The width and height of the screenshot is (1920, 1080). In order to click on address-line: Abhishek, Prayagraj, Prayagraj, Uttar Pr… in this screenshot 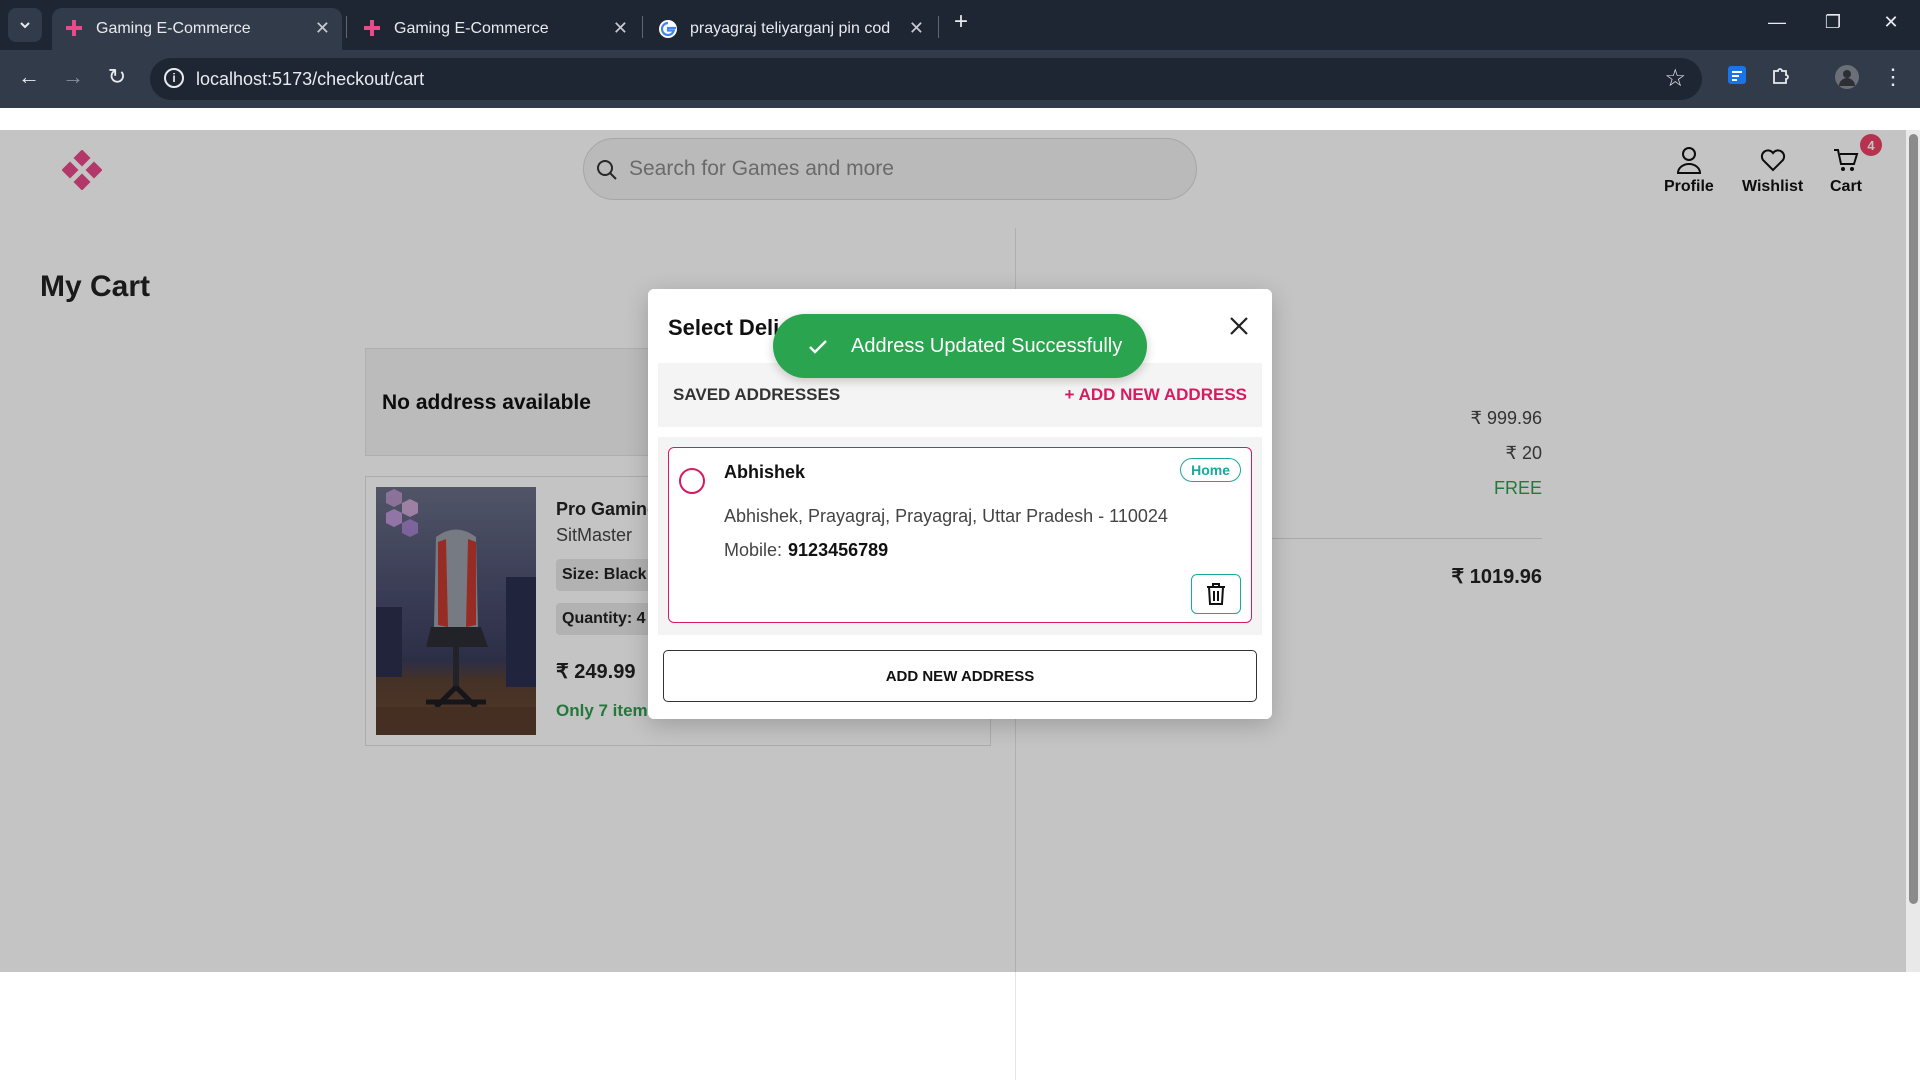, I will do `click(946, 516)`.